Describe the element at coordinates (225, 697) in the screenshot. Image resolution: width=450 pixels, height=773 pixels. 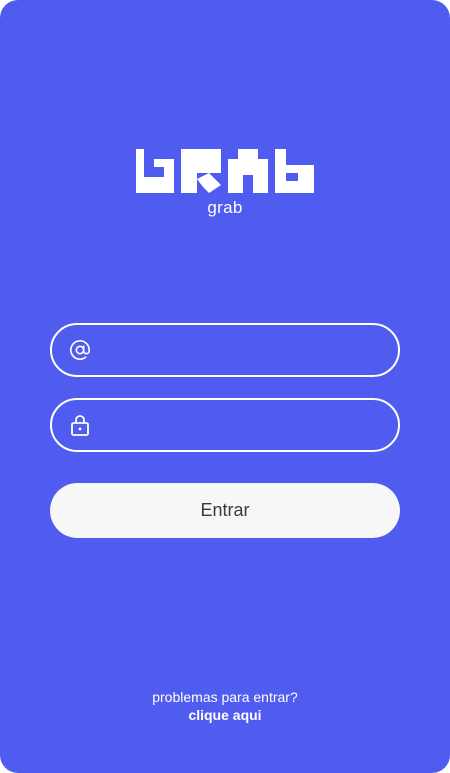
I see `help-question: problemas para entrar?` at that location.